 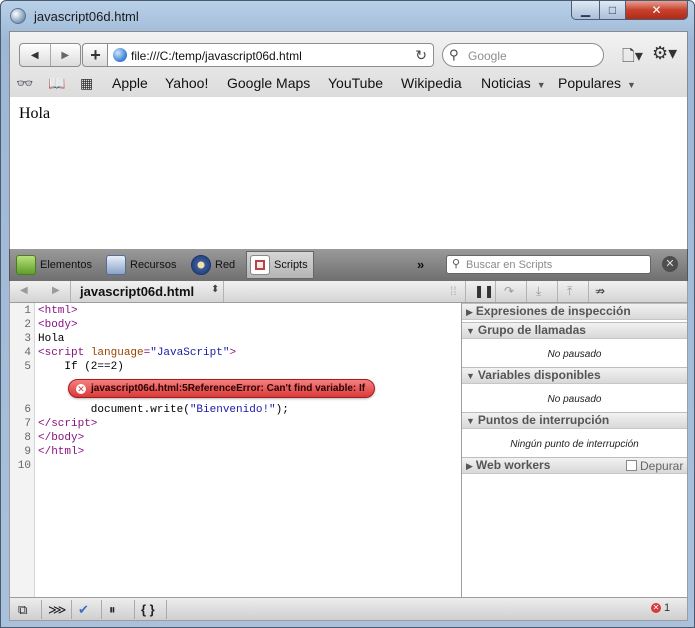 I want to click on tab-red: Red, so click(x=213, y=265).